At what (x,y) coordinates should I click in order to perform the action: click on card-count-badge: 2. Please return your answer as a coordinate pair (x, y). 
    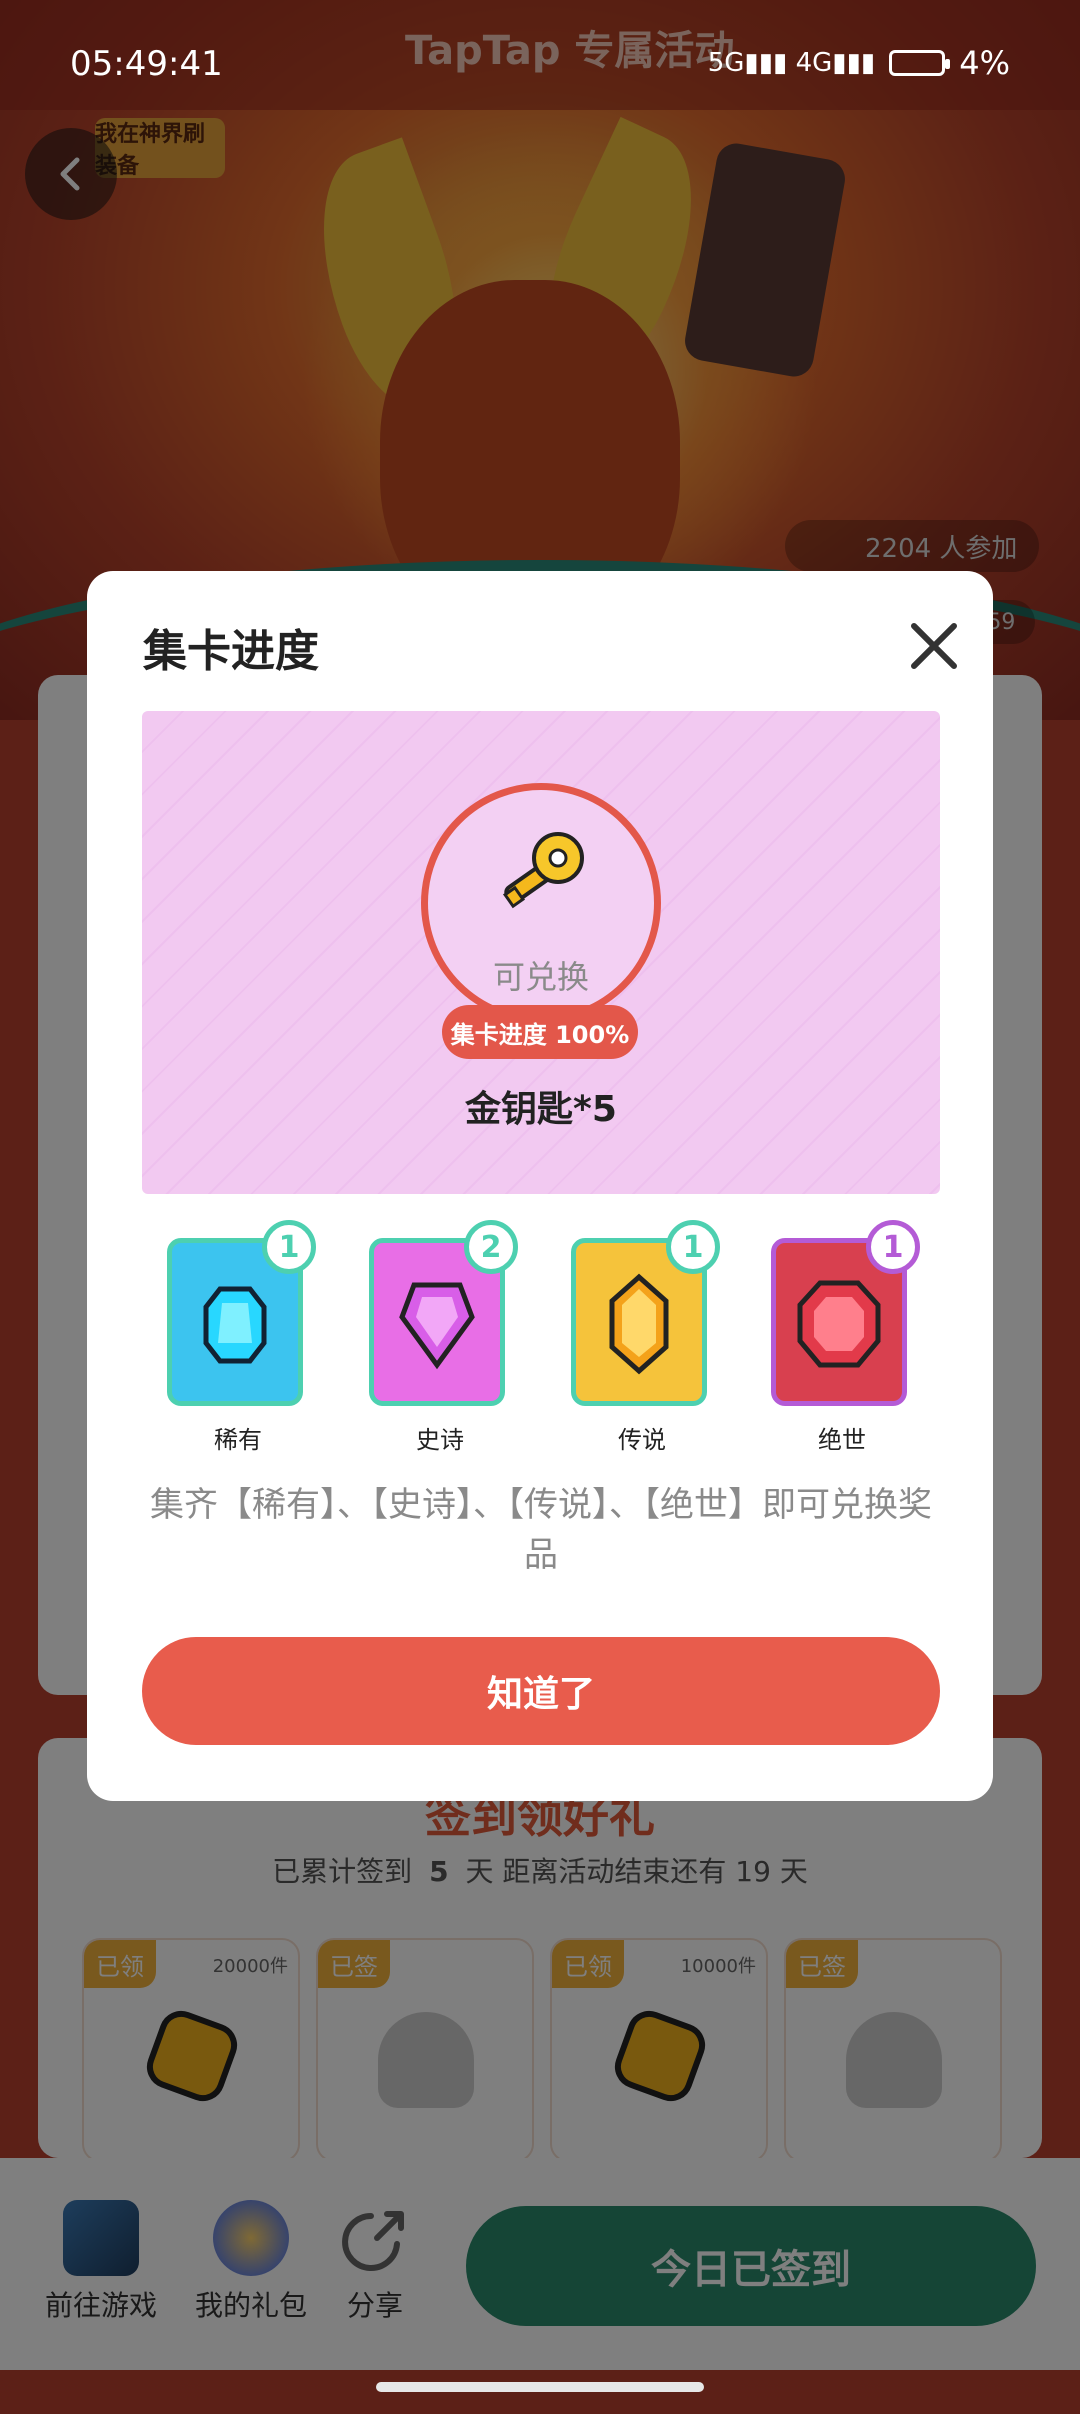
    Looking at the image, I should click on (491, 1247).